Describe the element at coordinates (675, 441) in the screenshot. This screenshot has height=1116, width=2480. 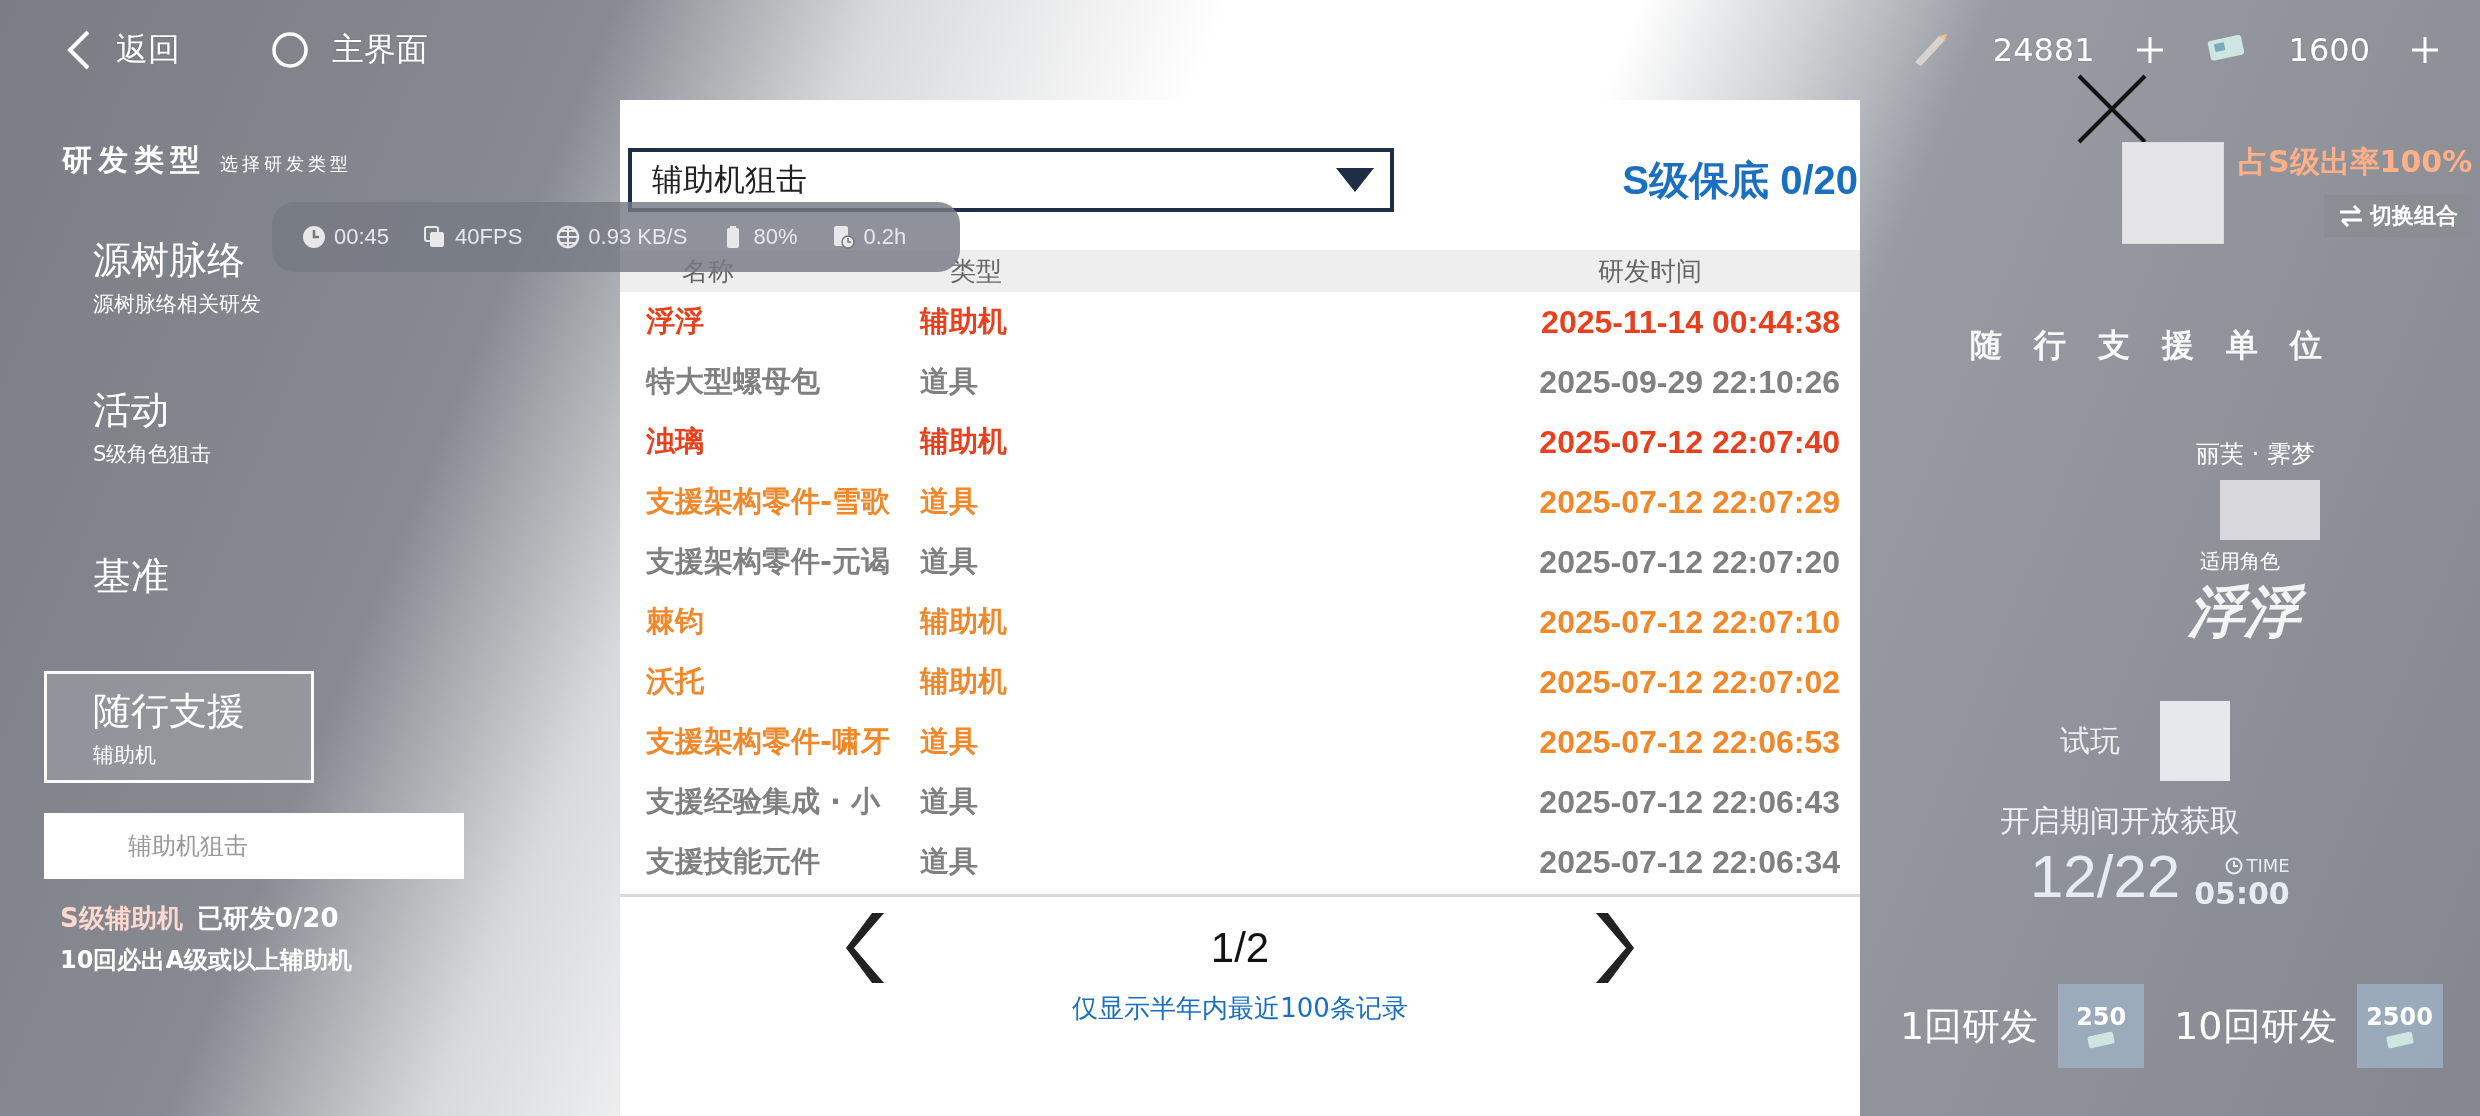
I see `table-cell-text: 浊璃` at that location.